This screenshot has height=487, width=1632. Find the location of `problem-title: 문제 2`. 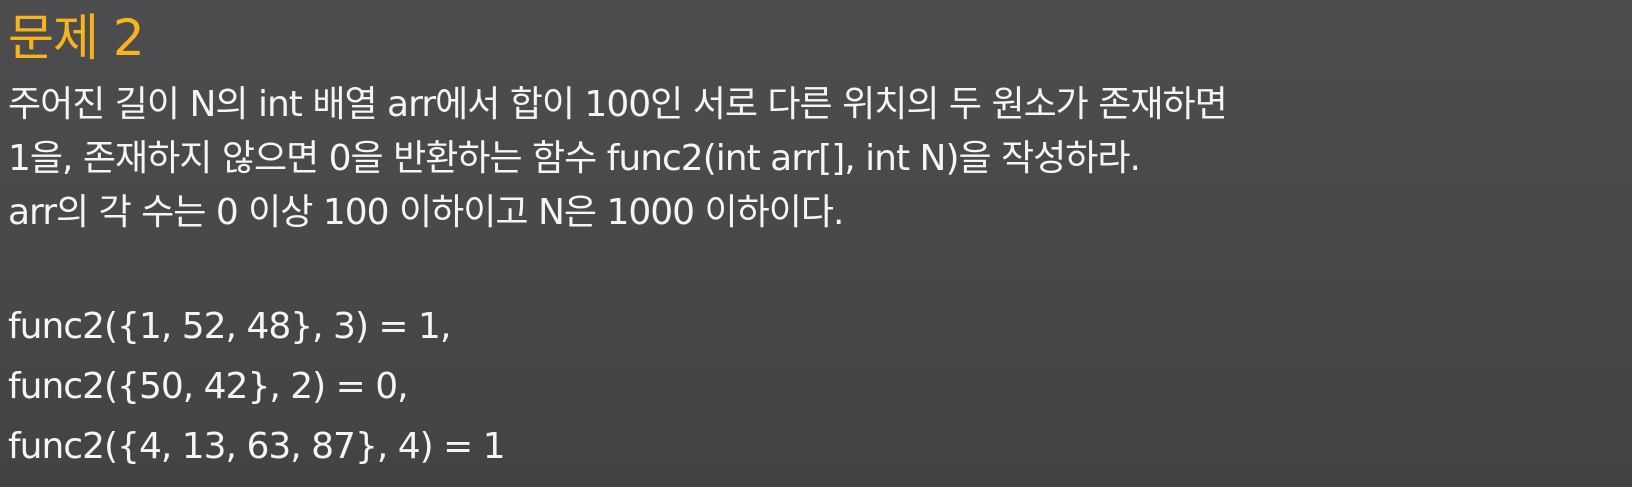

problem-title: 문제 2 is located at coordinates (76, 38).